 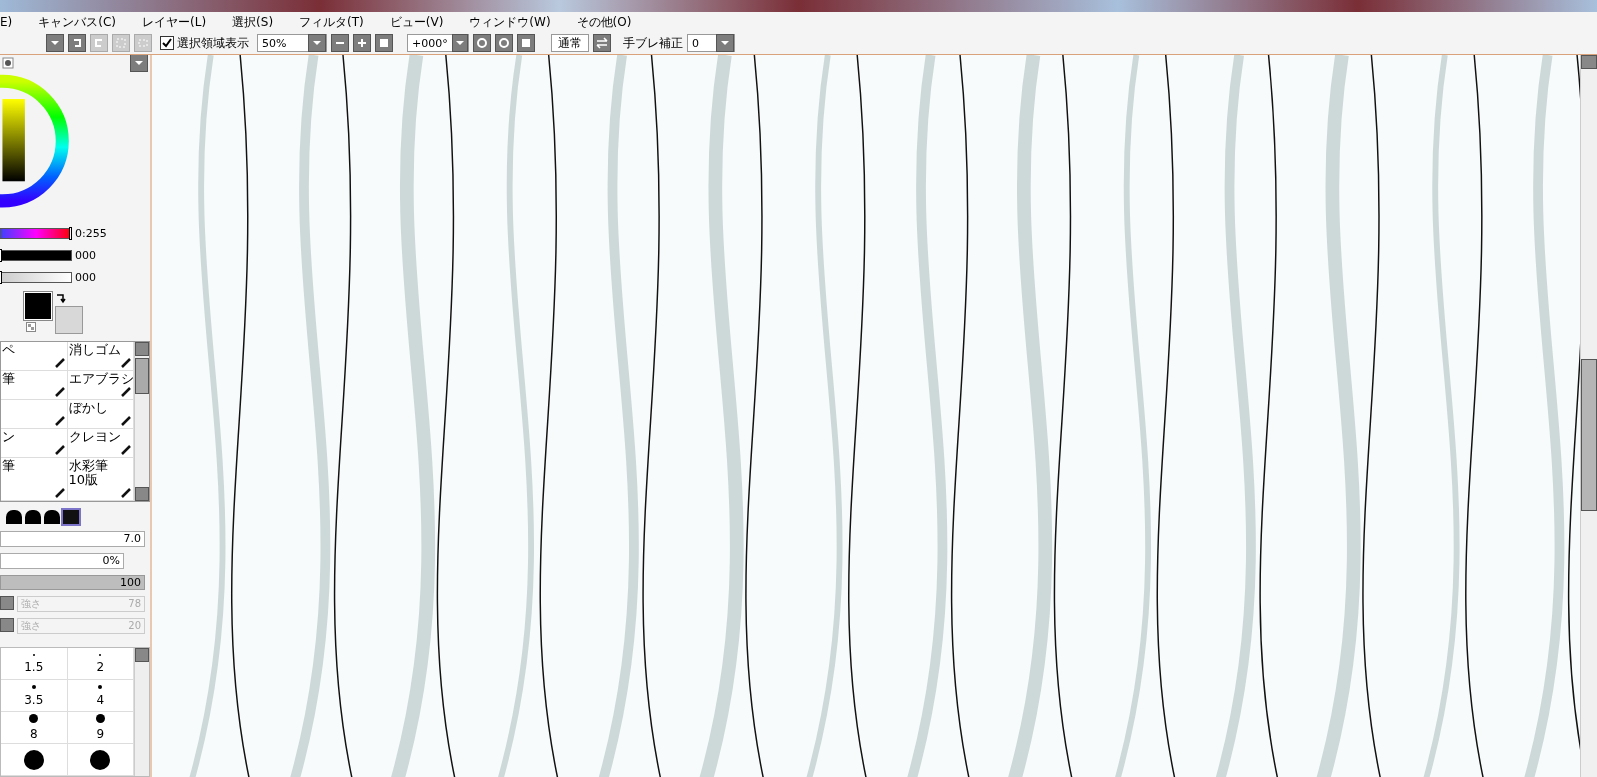 What do you see at coordinates (91, 234) in the screenshot?
I see `slider-value: 0:255` at bounding box center [91, 234].